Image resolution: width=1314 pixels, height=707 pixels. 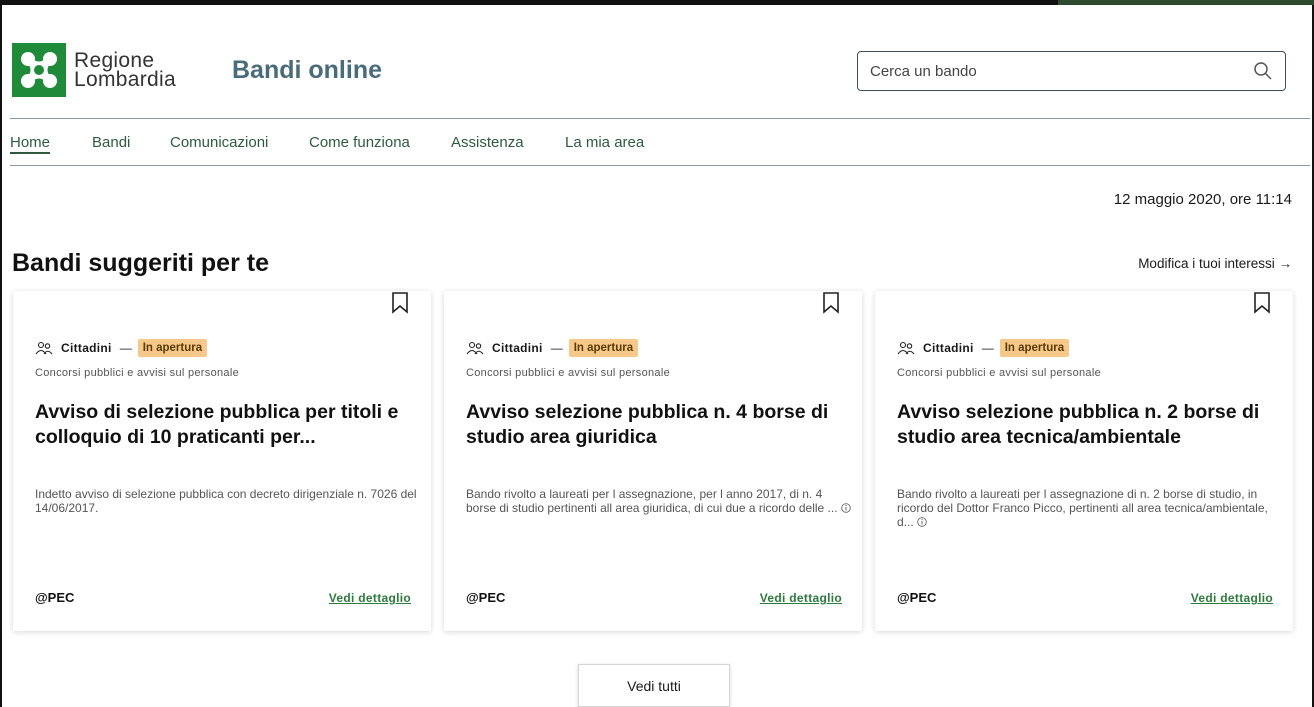 I want to click on rosa-camuna-icon, so click(x=39, y=70).